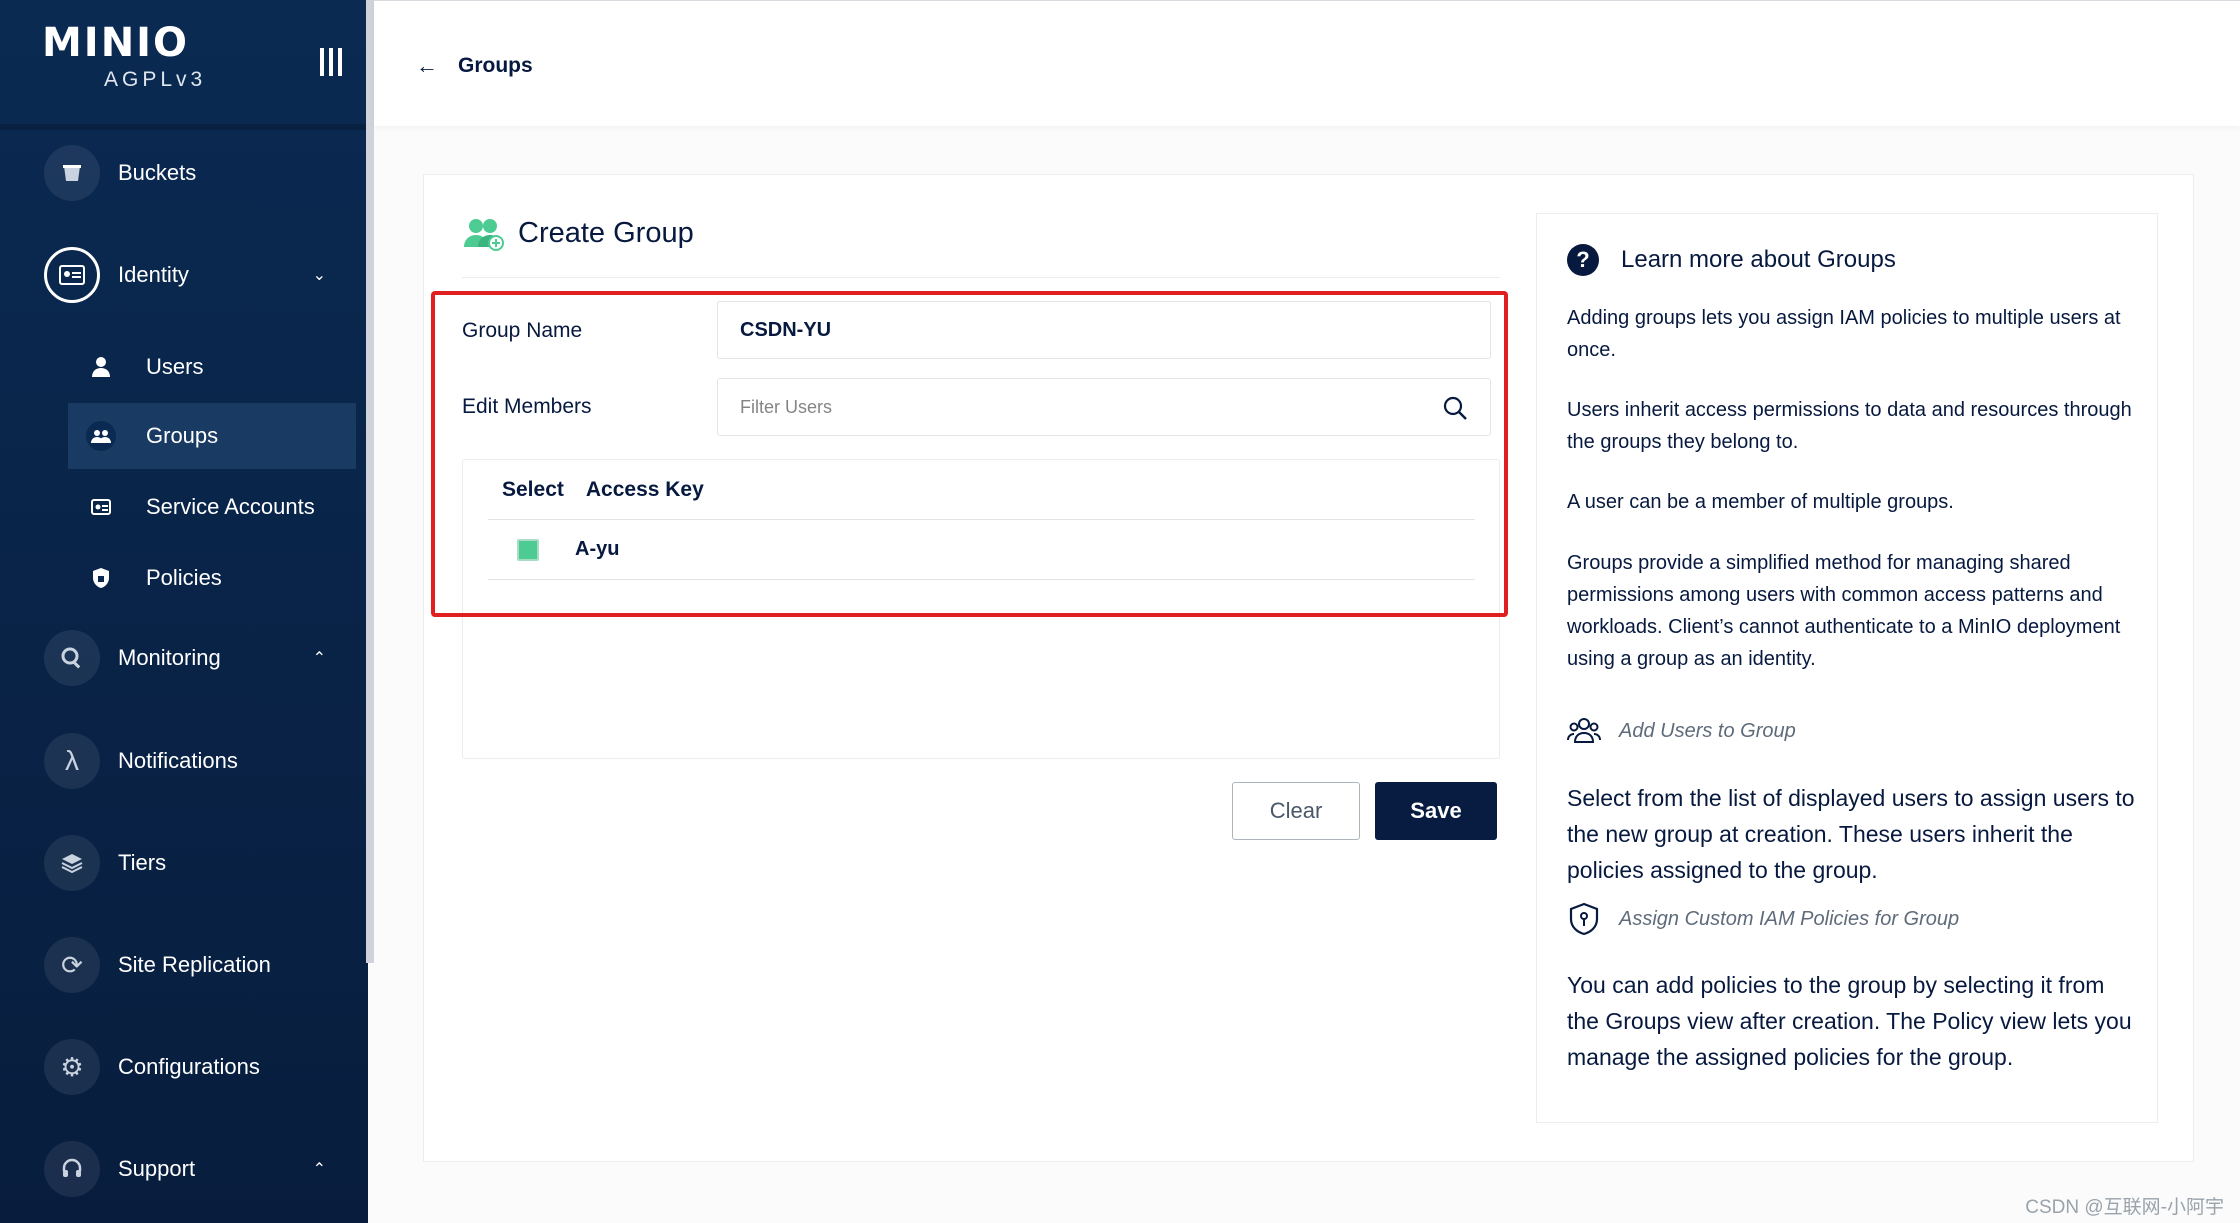  Describe the element at coordinates (184, 577) in the screenshot. I see `sidebar-item-label: Policies` at that location.